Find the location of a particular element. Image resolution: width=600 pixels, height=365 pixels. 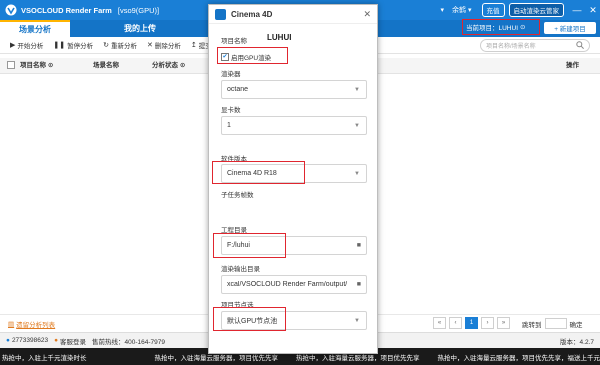

pagination: « ‹ 1 › » is located at coordinates (471, 323).